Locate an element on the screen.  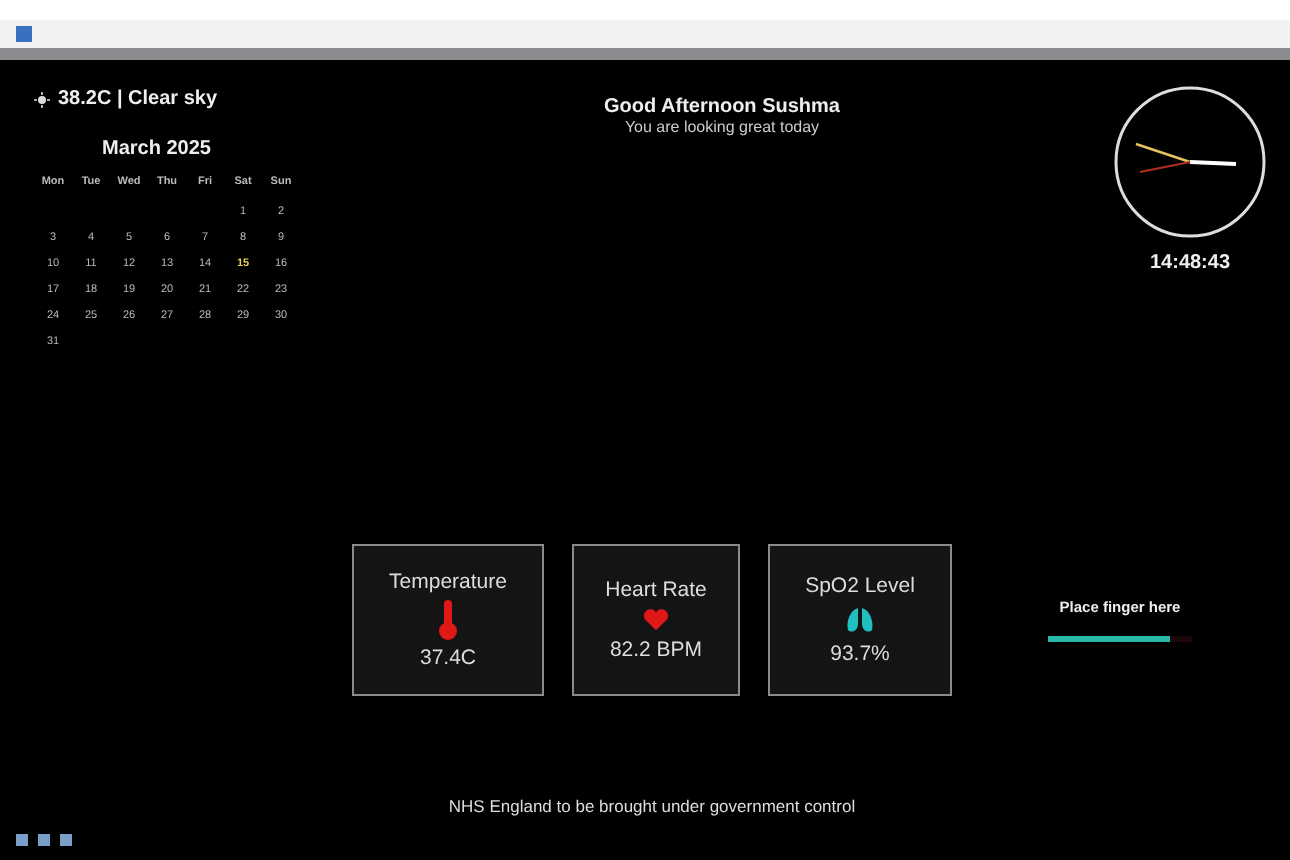
calendar-month: March 2025 is located at coordinates (157, 149).